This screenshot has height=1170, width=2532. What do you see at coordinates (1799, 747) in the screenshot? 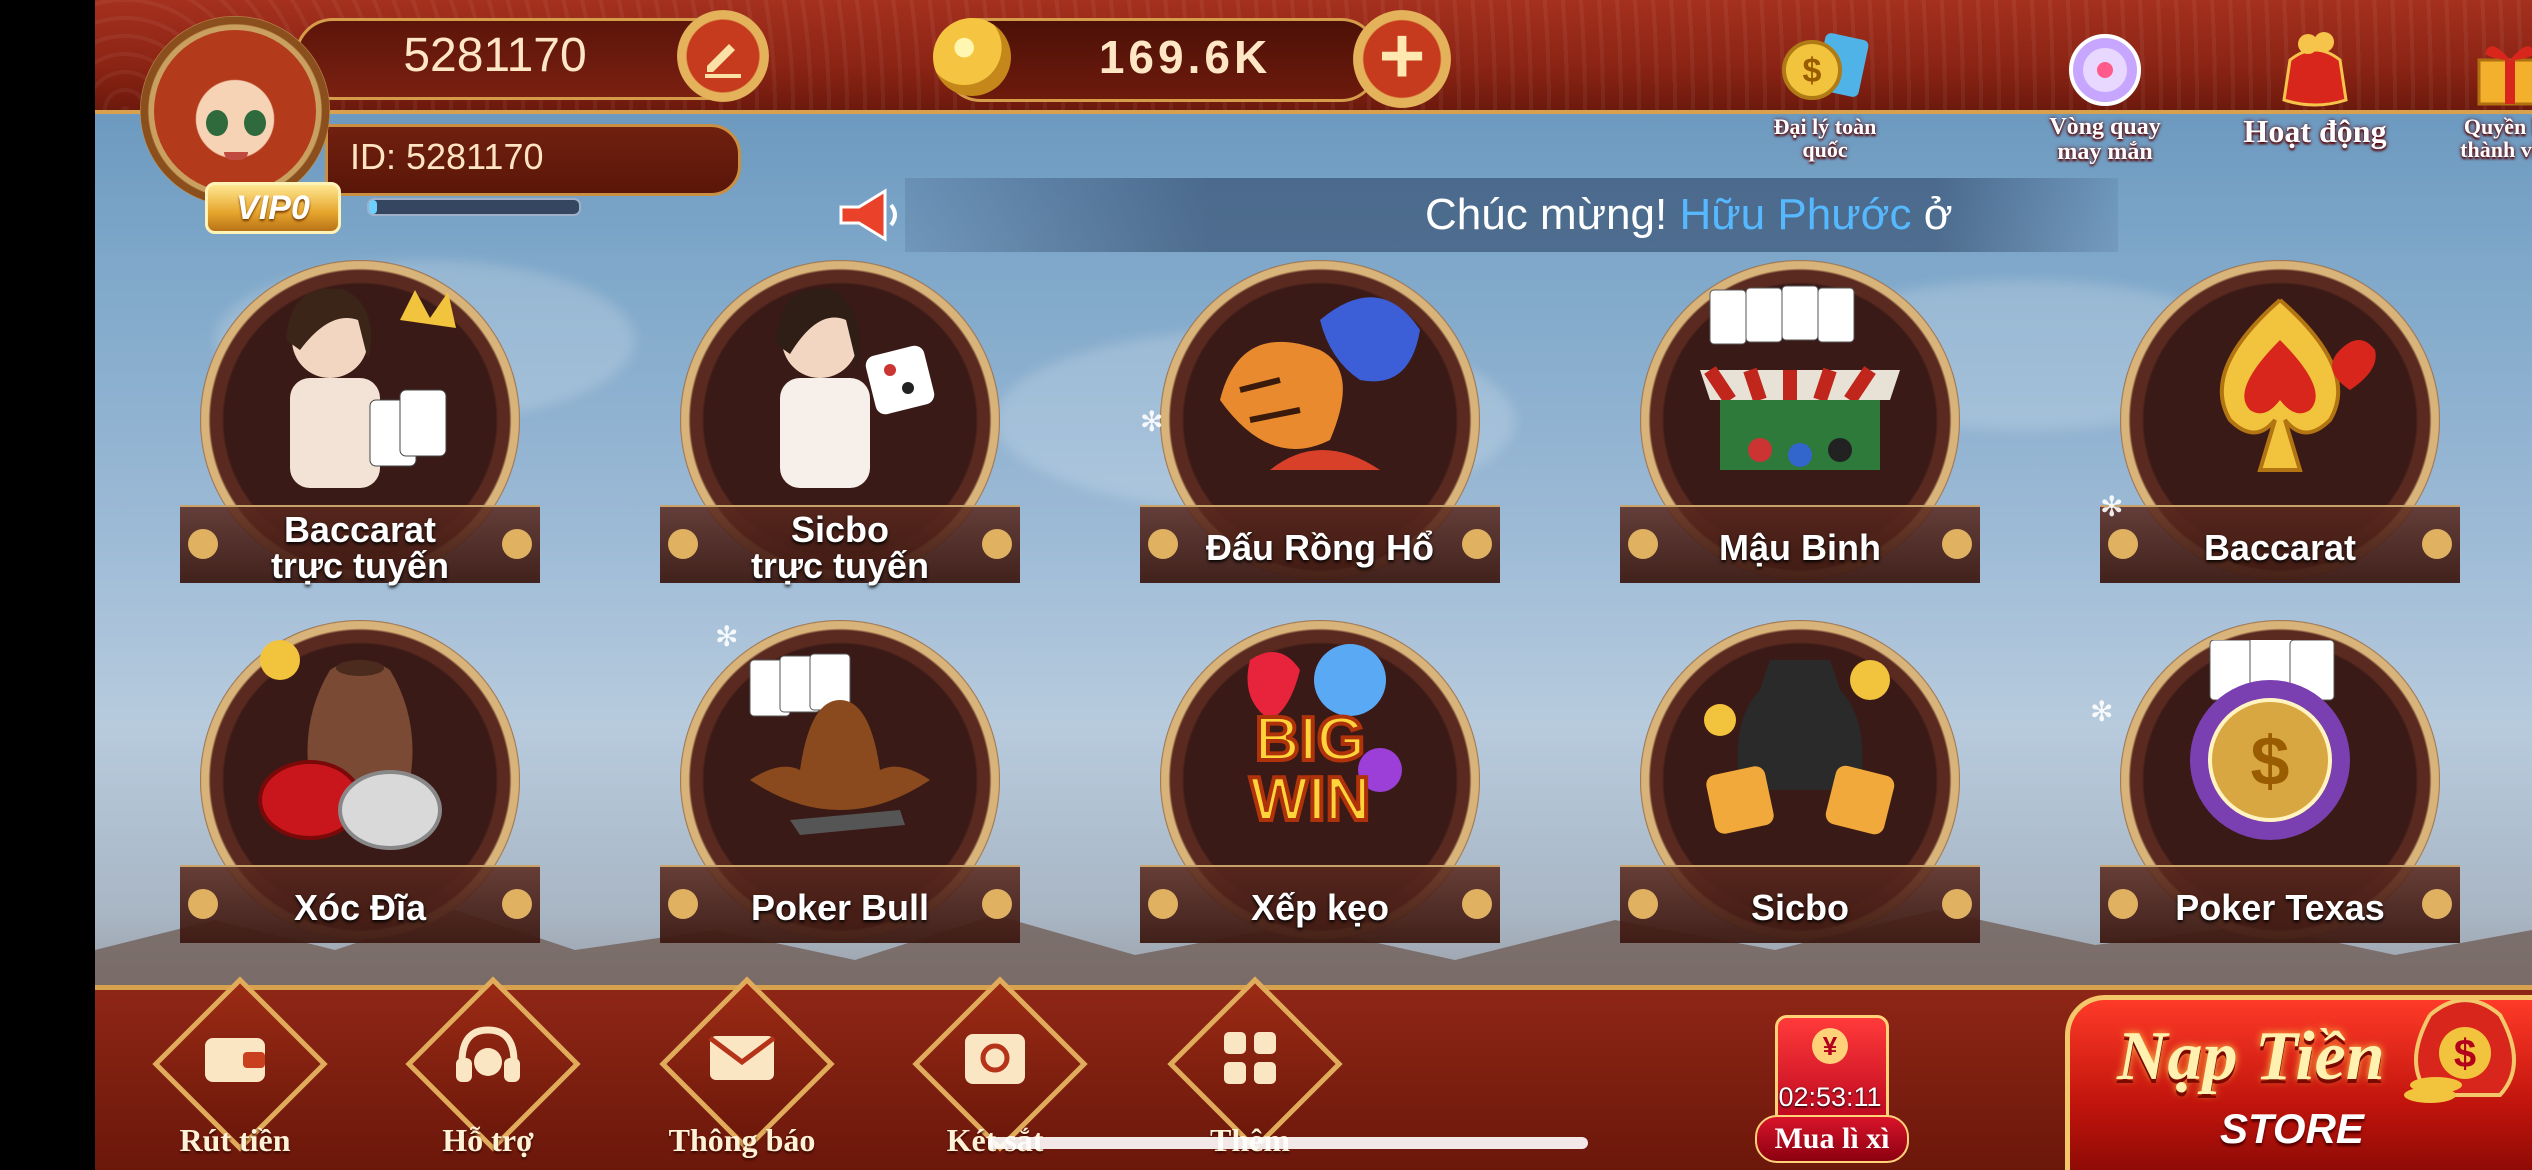
I see `dice-pot-art` at bounding box center [1799, 747].